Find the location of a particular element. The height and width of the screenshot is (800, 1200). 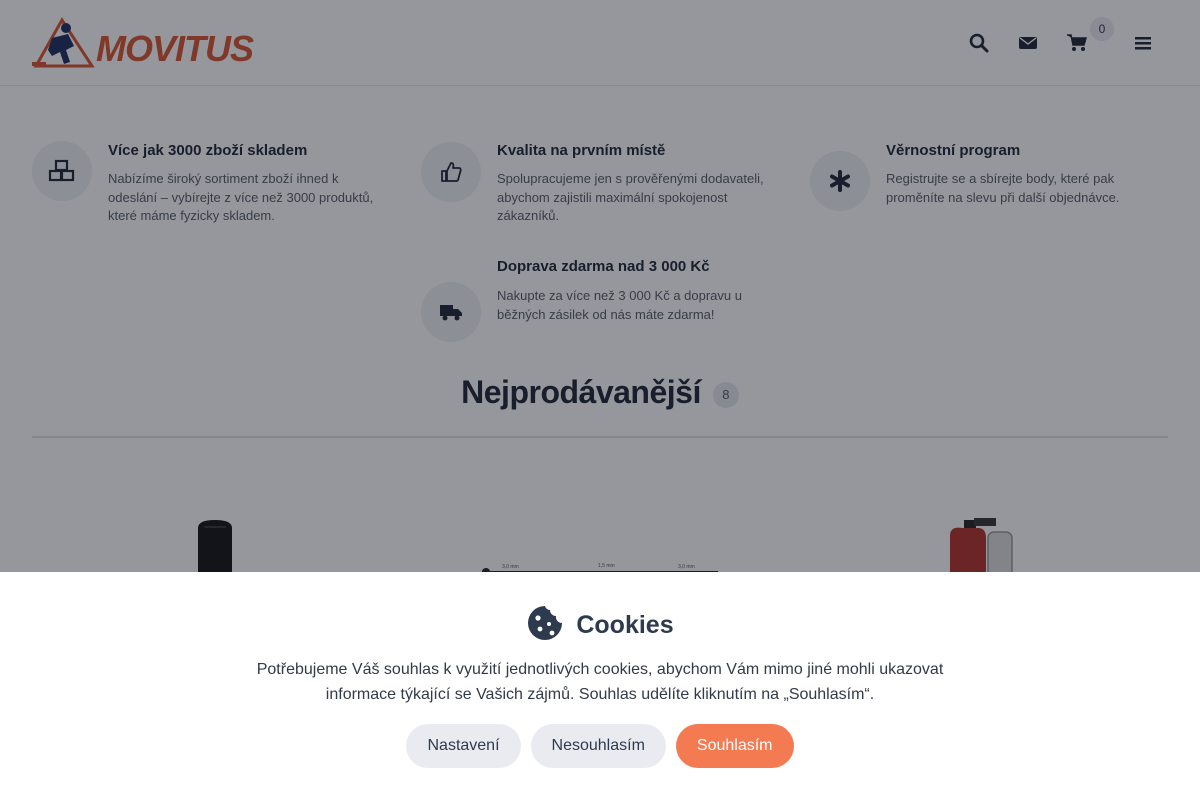

cookie-title: Cookies is located at coordinates (625, 625).